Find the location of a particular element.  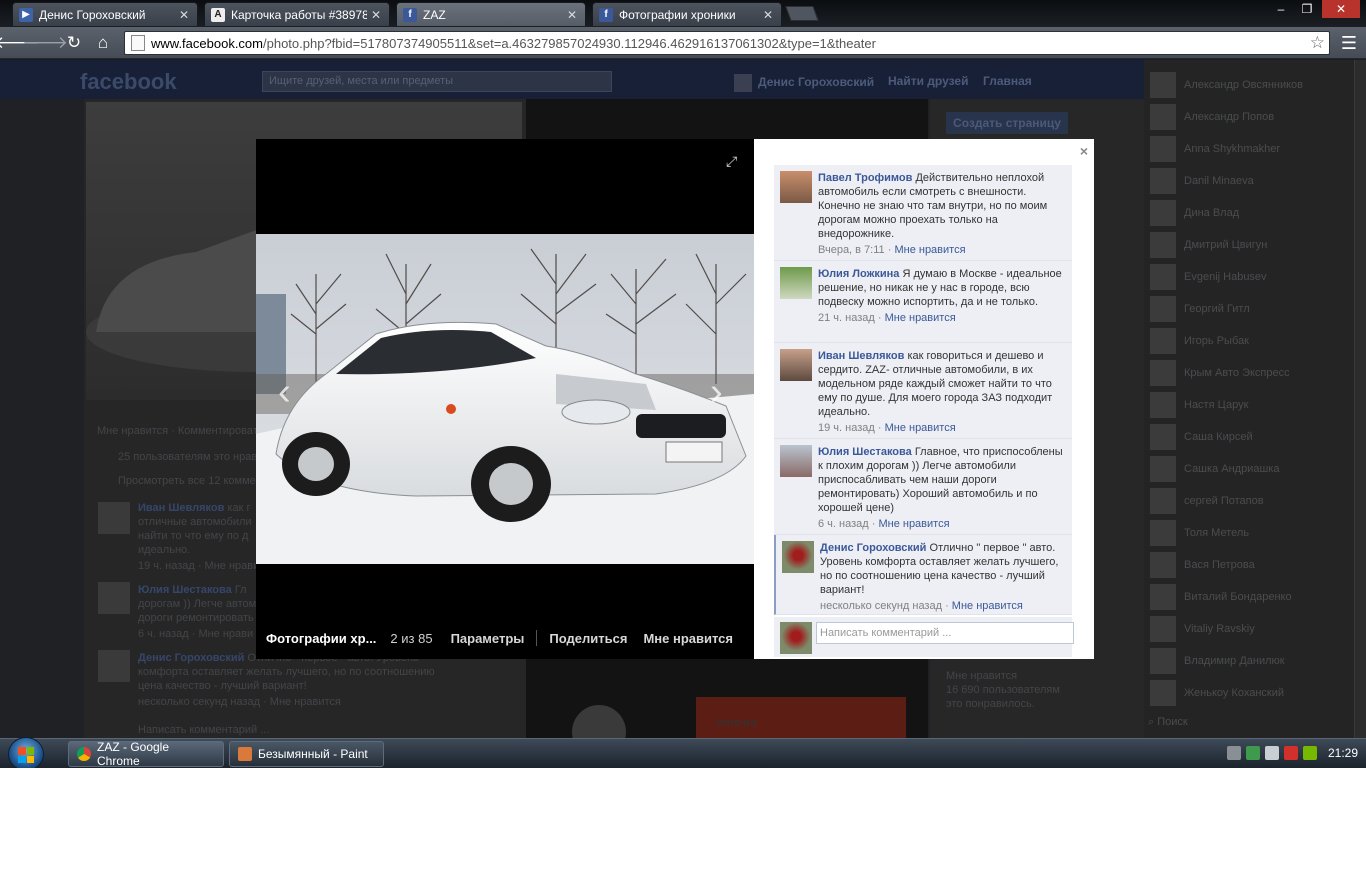

page-scrollbar is located at coordinates (1360, 399).